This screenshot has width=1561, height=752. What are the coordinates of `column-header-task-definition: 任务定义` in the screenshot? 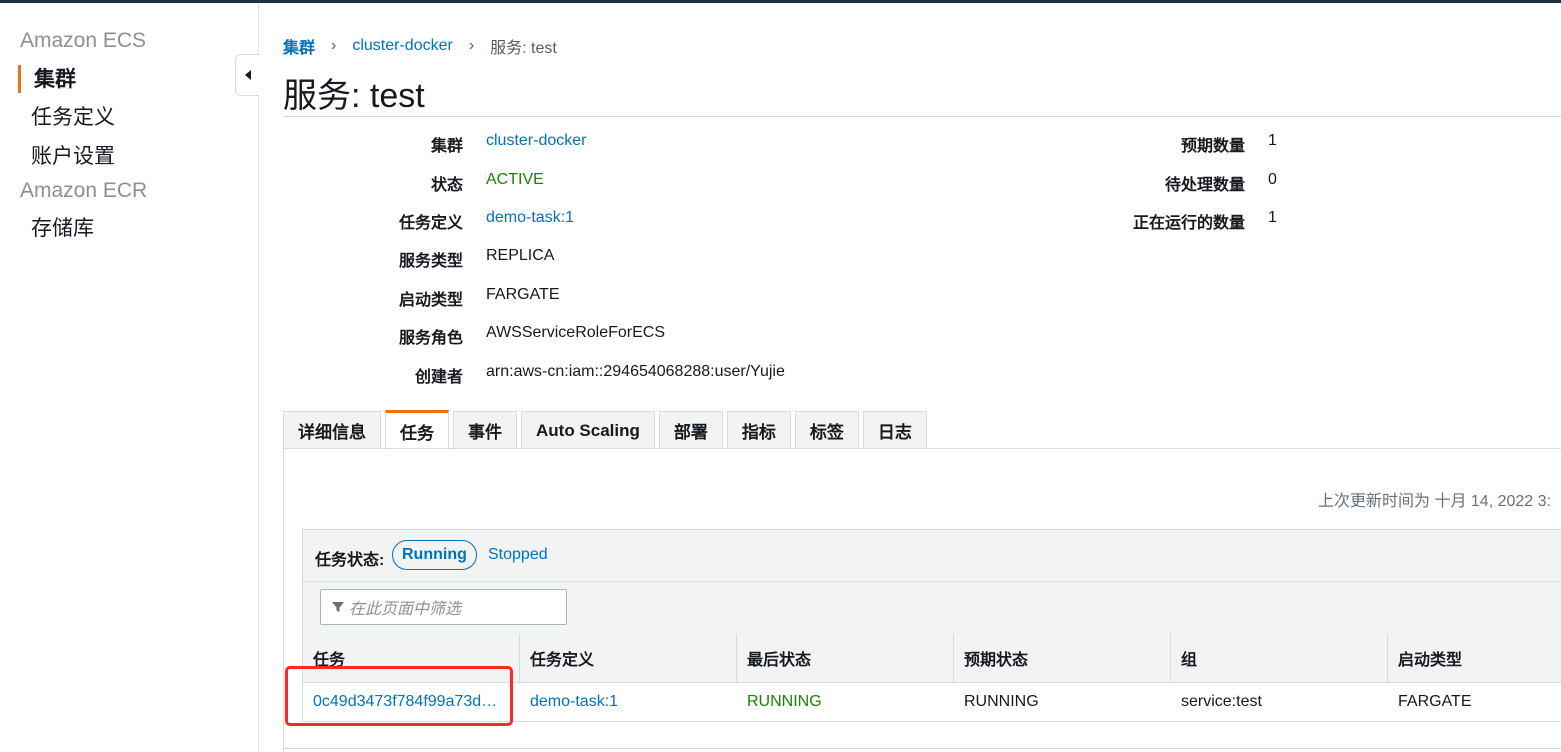 It's located at (628, 658).